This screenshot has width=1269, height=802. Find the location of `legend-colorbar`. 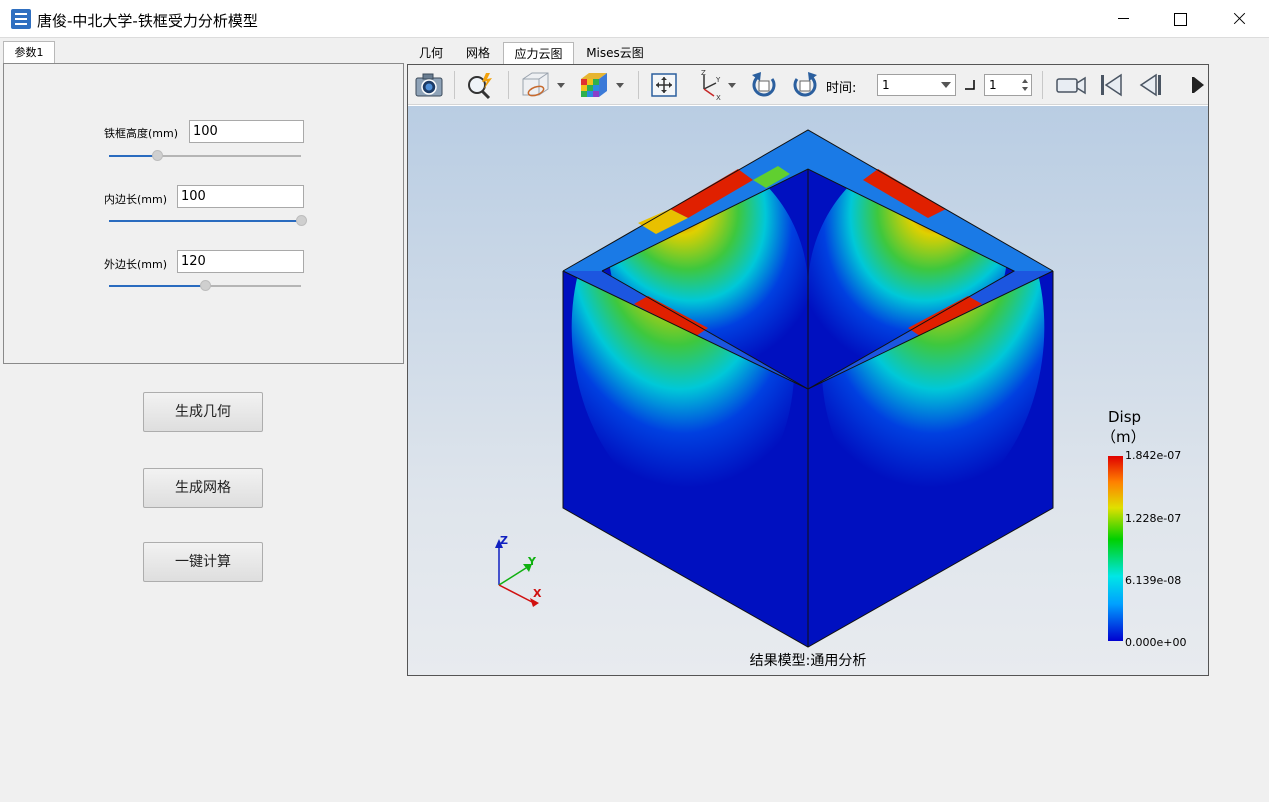

legend-colorbar is located at coordinates (1115, 548).